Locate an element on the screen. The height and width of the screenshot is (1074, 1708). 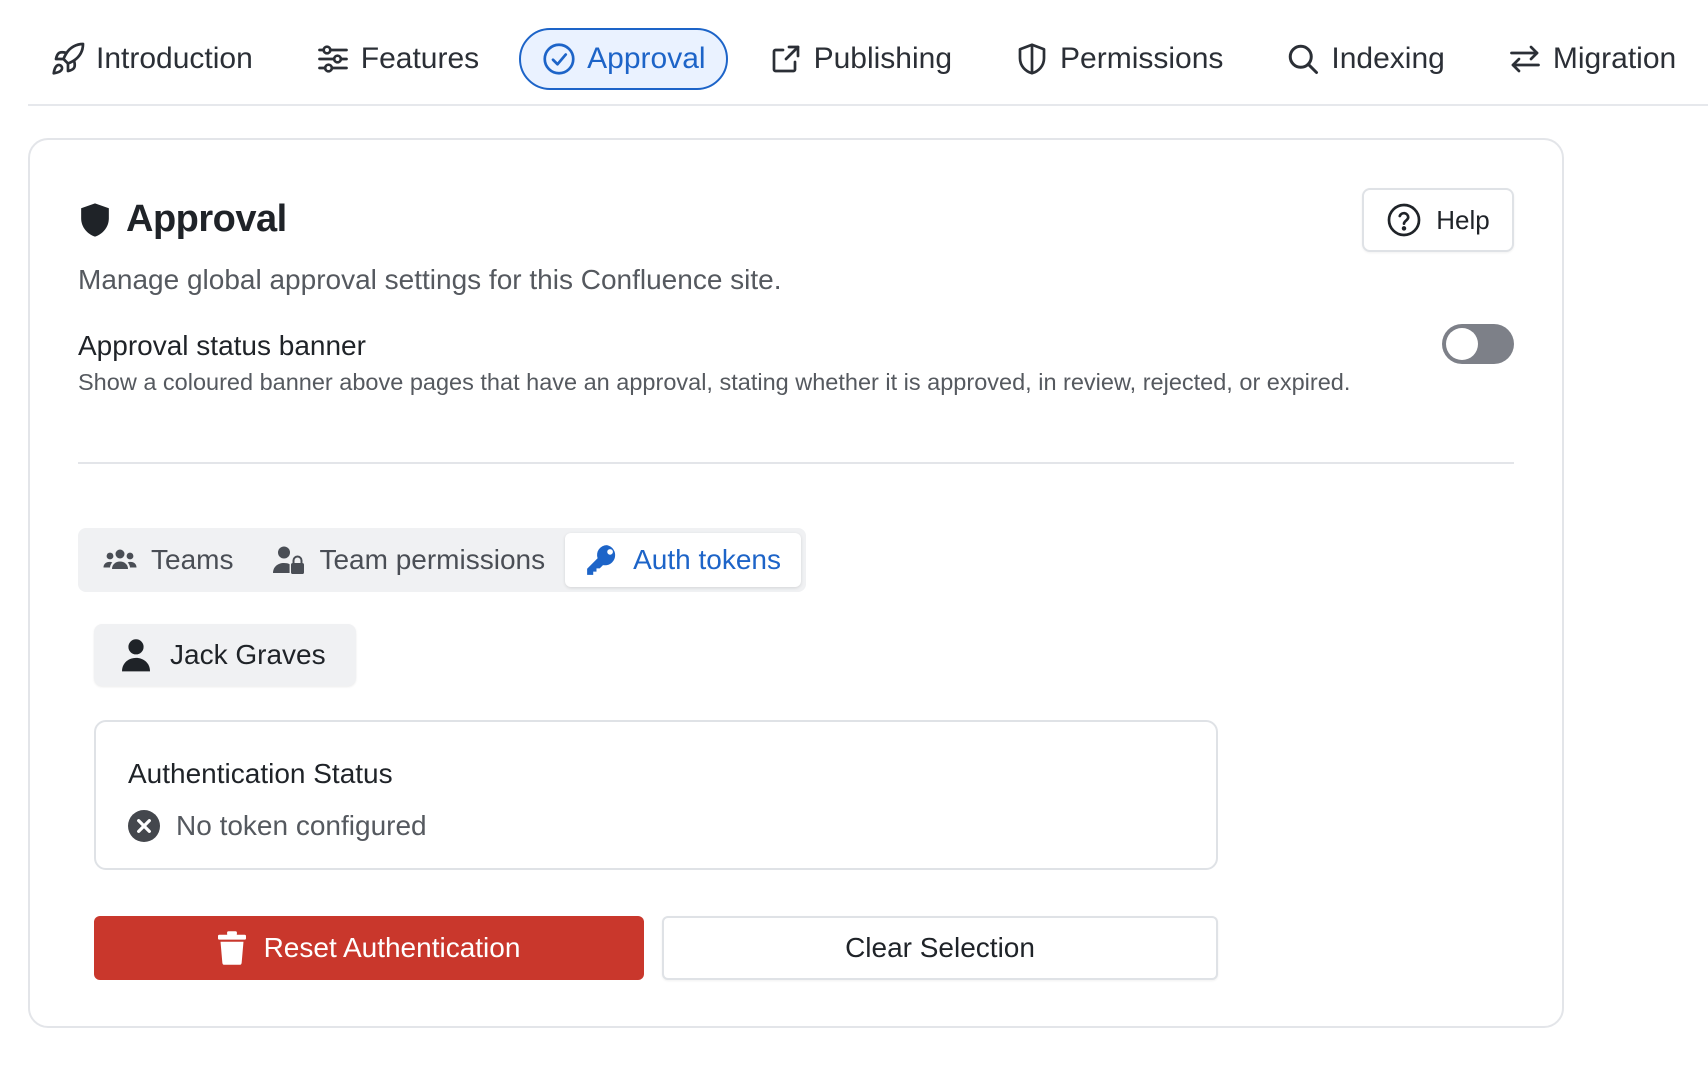
share-icon is located at coordinates (785, 59).